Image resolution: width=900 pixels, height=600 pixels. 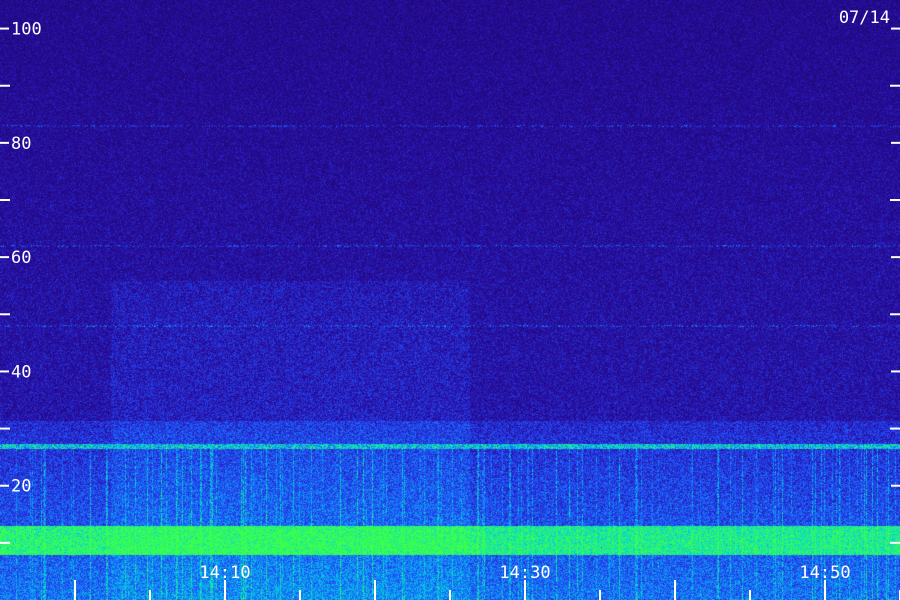 What do you see at coordinates (224, 573) in the screenshot?
I see `x-tick-label: 14:10` at bounding box center [224, 573].